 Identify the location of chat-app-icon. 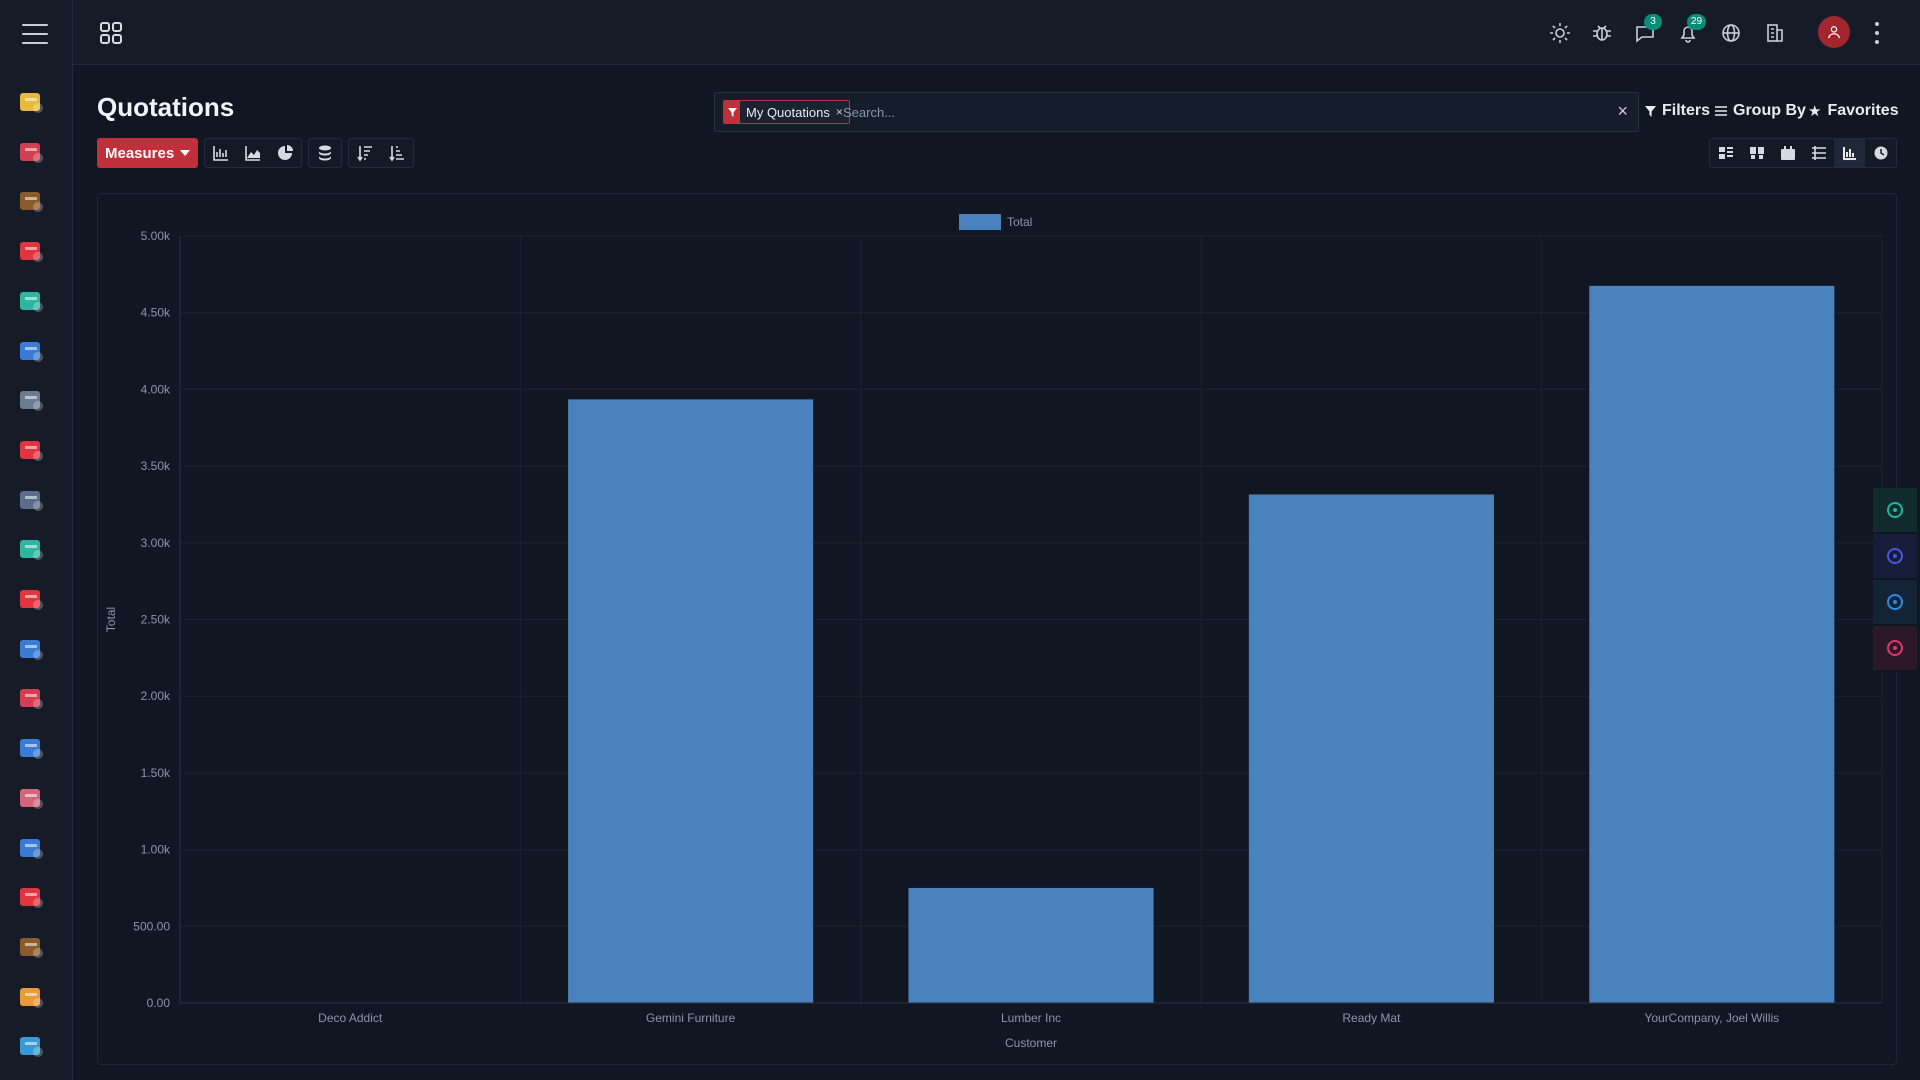
(31, 1046).